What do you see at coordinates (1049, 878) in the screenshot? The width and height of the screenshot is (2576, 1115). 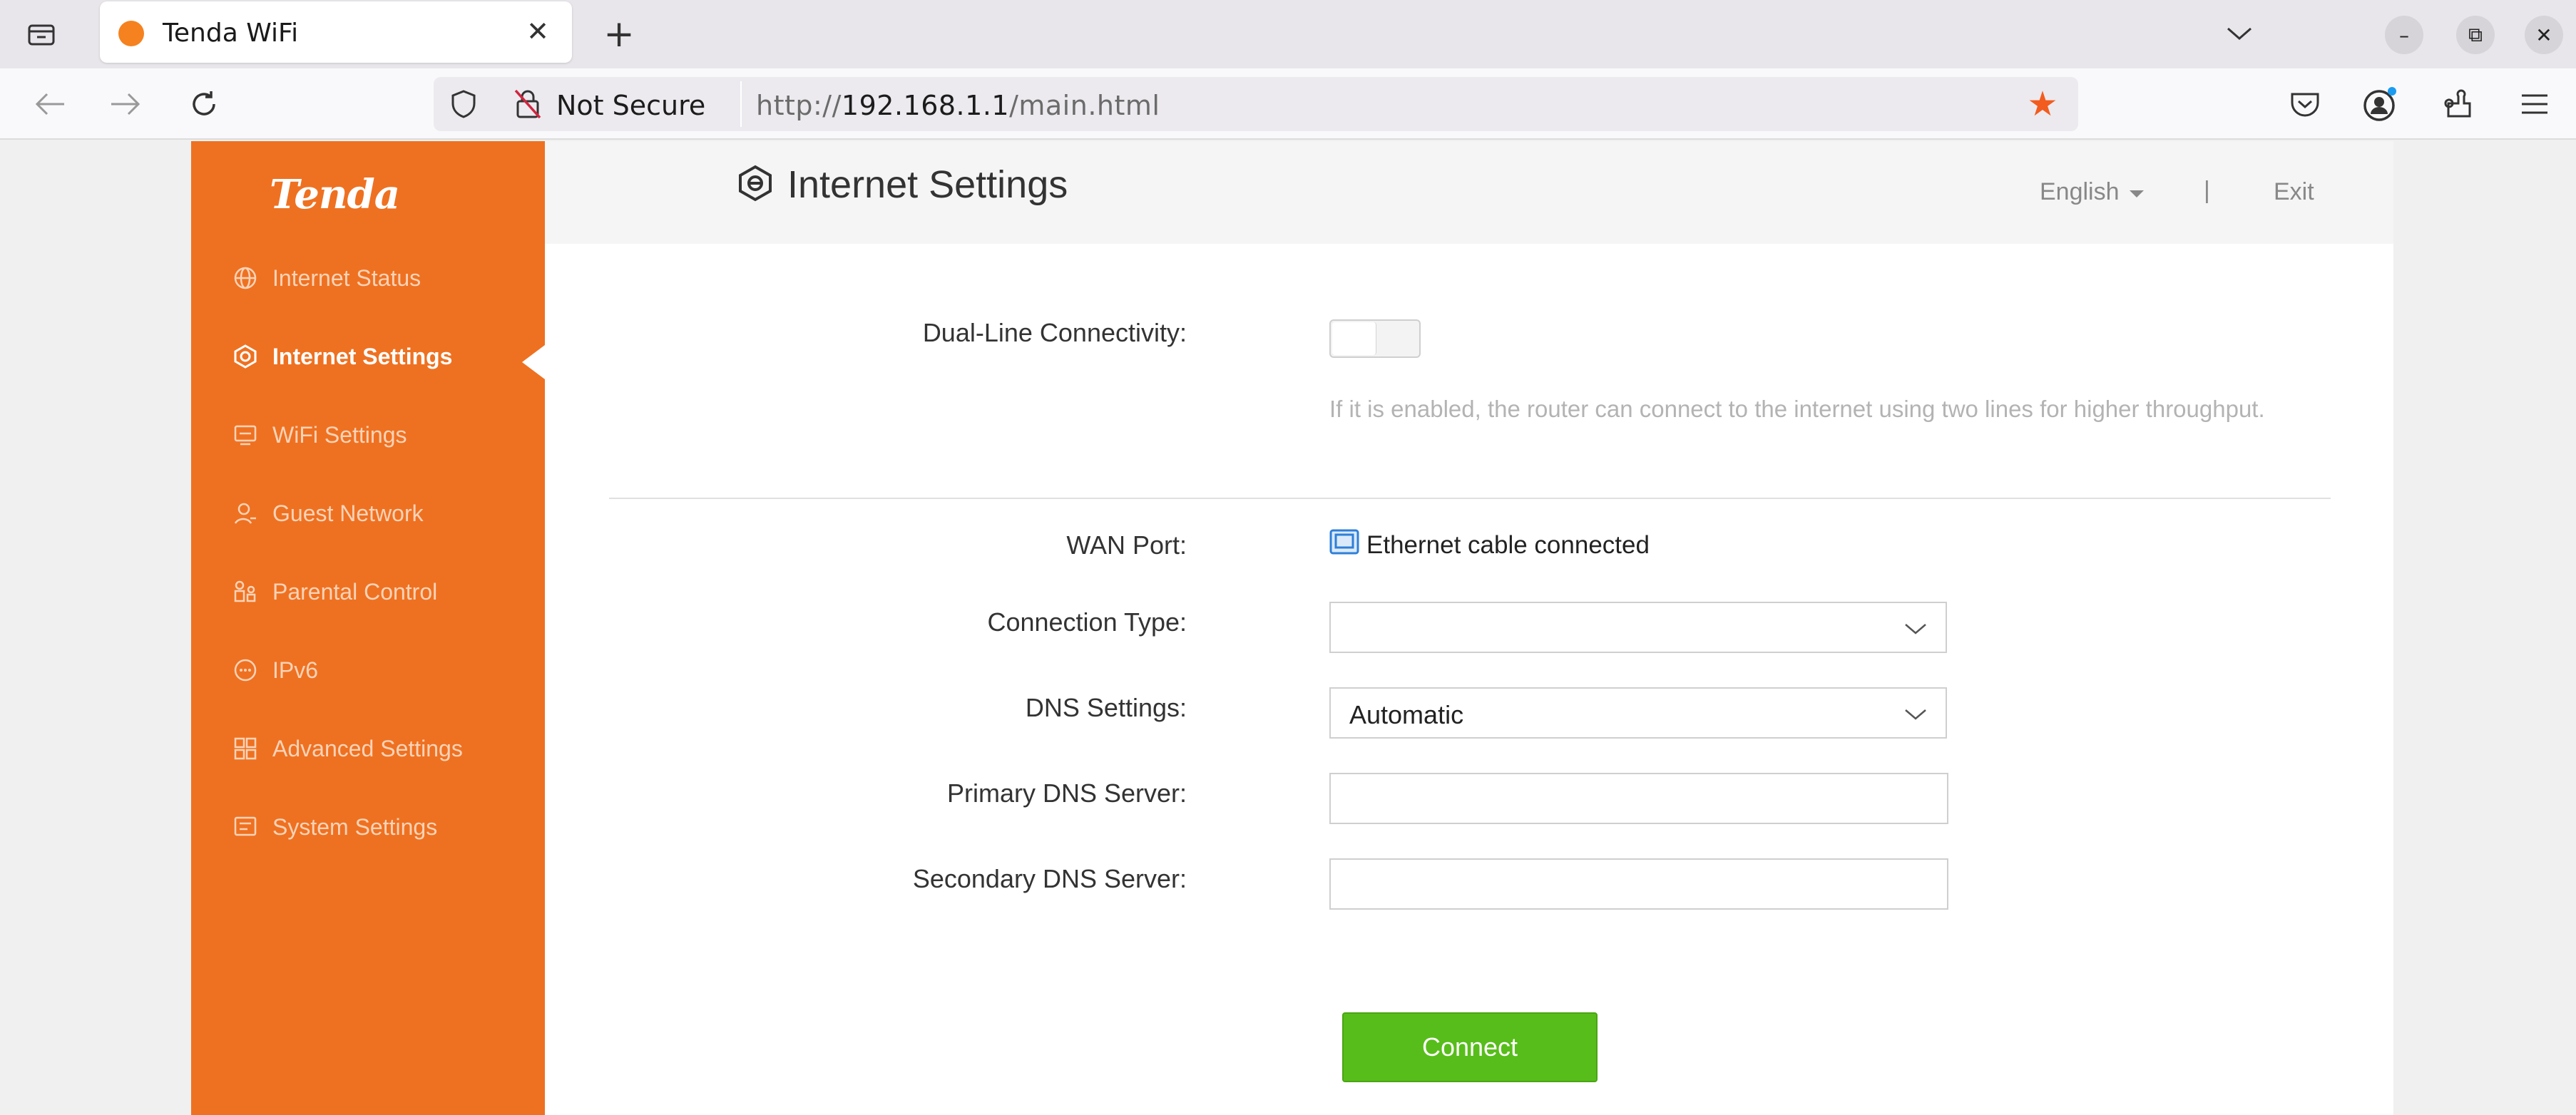 I see `secondary-dns-label: Secondary DNS Server:` at bounding box center [1049, 878].